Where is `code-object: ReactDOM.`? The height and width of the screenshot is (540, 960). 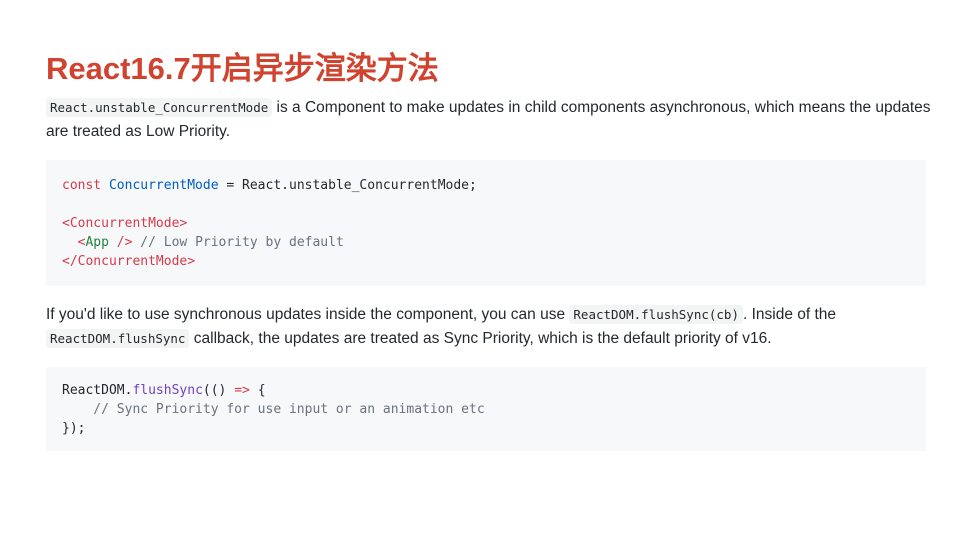
code-object: ReactDOM. is located at coordinates (97, 390).